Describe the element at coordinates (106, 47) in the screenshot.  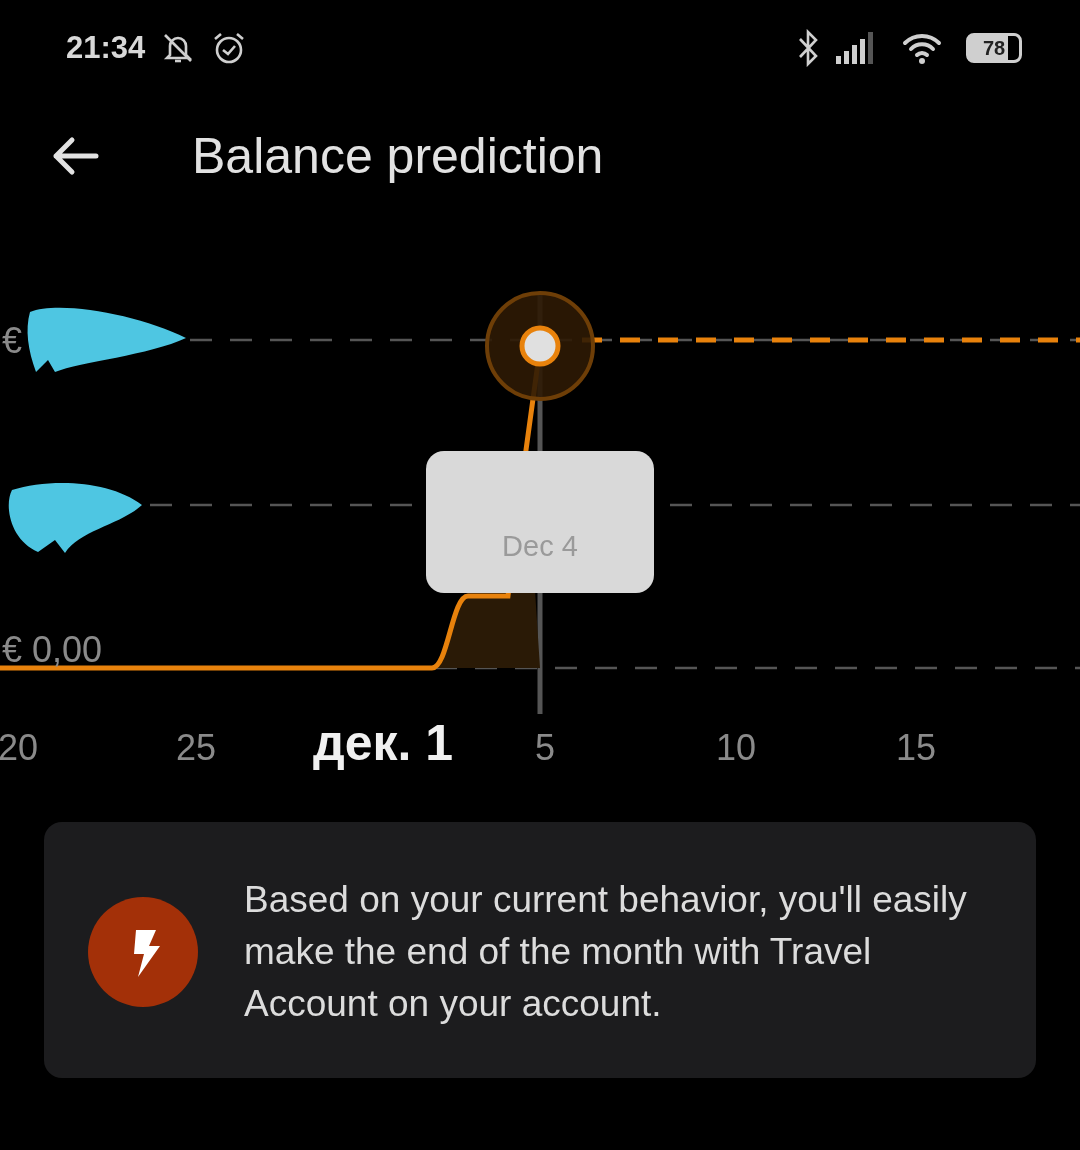
I see `clock-time: 21:34` at that location.